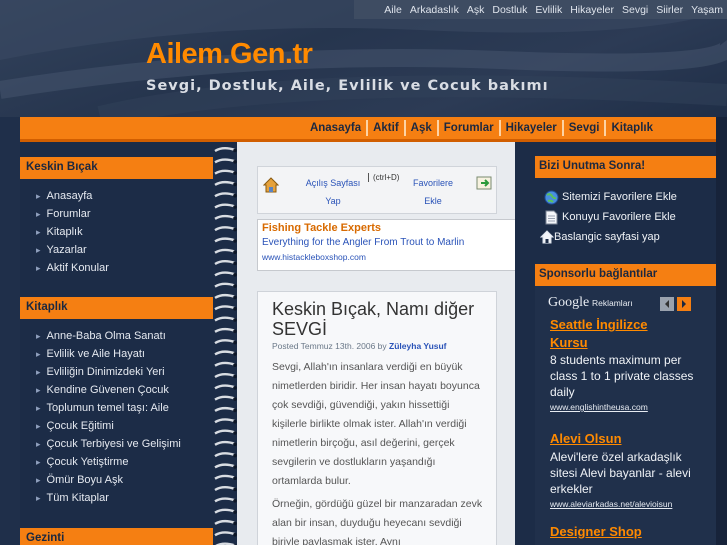 The height and width of the screenshot is (545, 727). I want to click on sidebar-book-item: Anne-Baba Olma Sanatı, so click(101, 336).